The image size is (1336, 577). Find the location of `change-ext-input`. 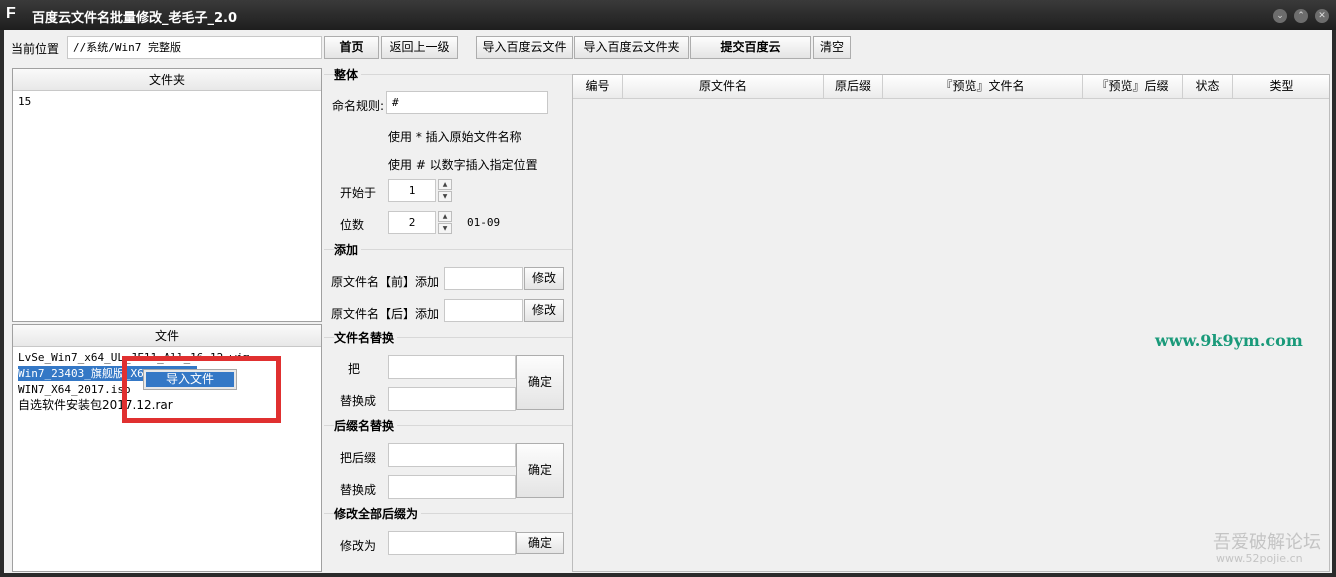

change-ext-input is located at coordinates (452, 543).